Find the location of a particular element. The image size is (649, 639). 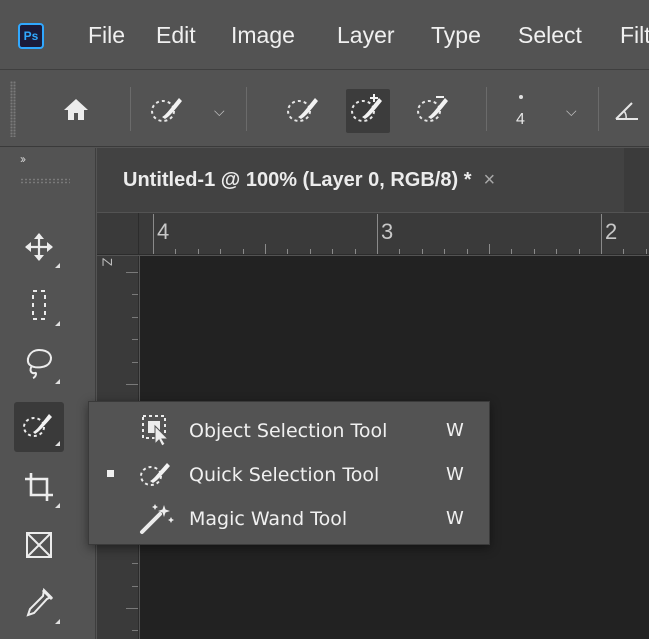

flyout-item-object-selection: Object Selection Tool W is located at coordinates (289, 430).